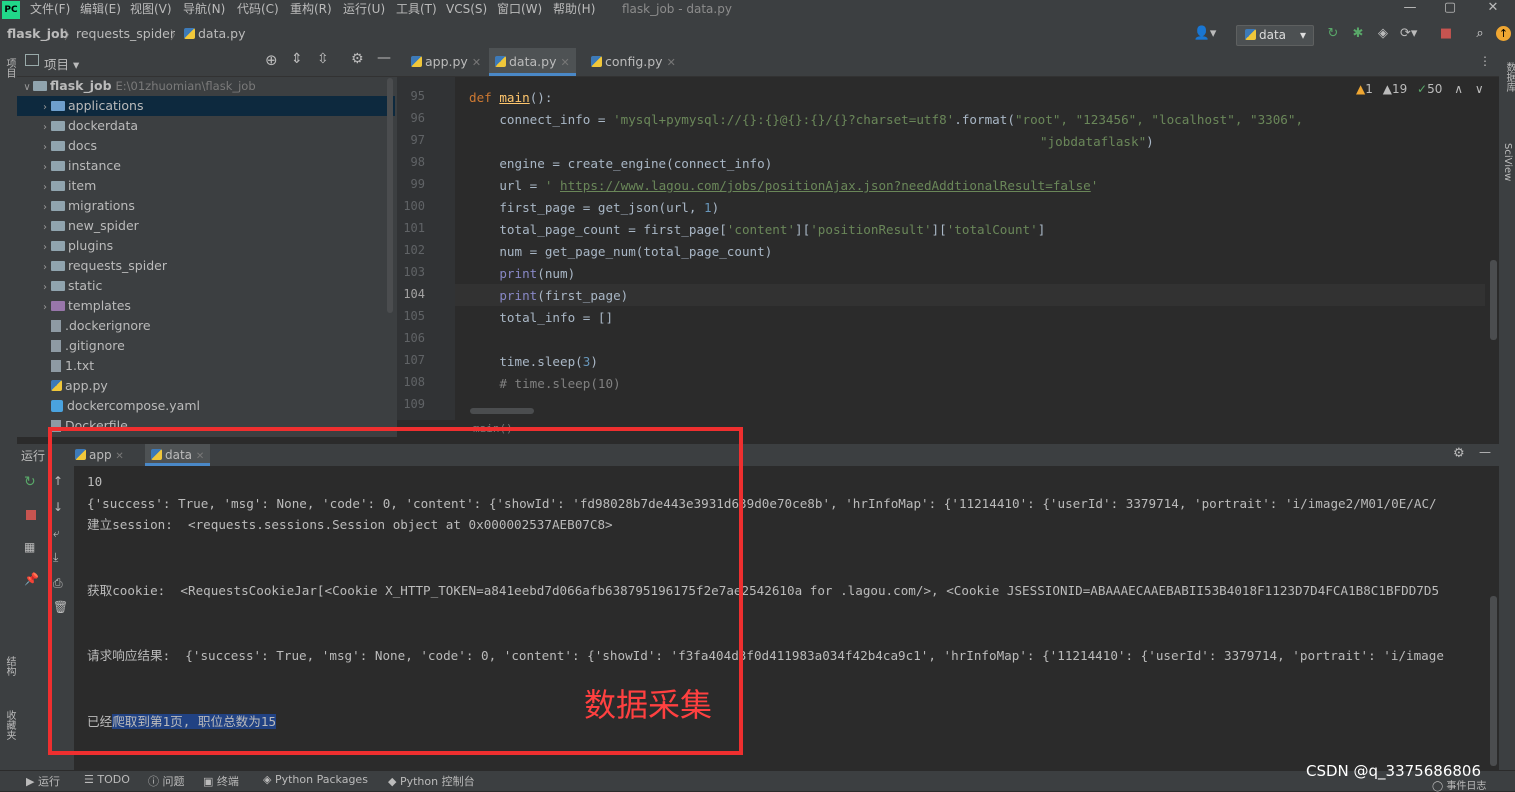  What do you see at coordinates (100, 11) in the screenshot?
I see `menu-edit: 编辑(E)` at bounding box center [100, 11].